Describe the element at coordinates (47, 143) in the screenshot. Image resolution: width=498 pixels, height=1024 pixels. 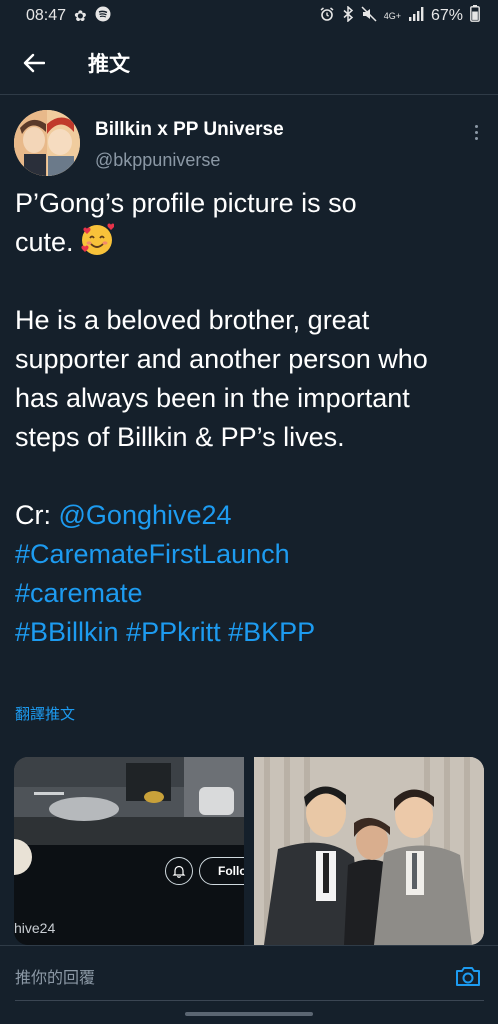
I see `avatar` at that location.